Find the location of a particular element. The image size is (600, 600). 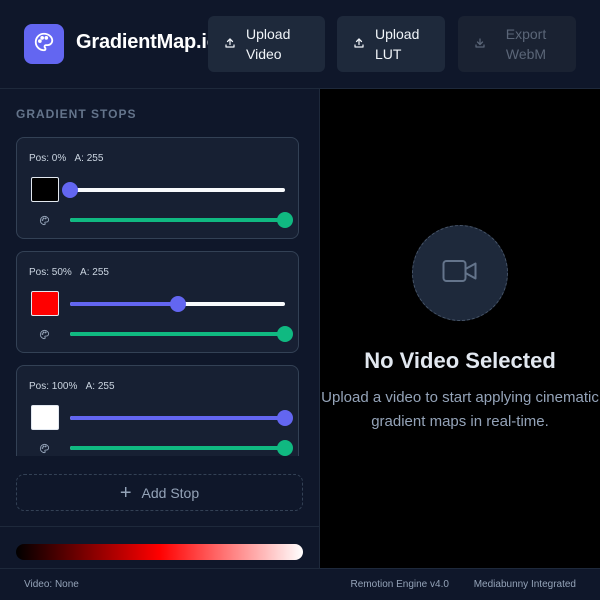

plus-icon: + is located at coordinates (125, 492).